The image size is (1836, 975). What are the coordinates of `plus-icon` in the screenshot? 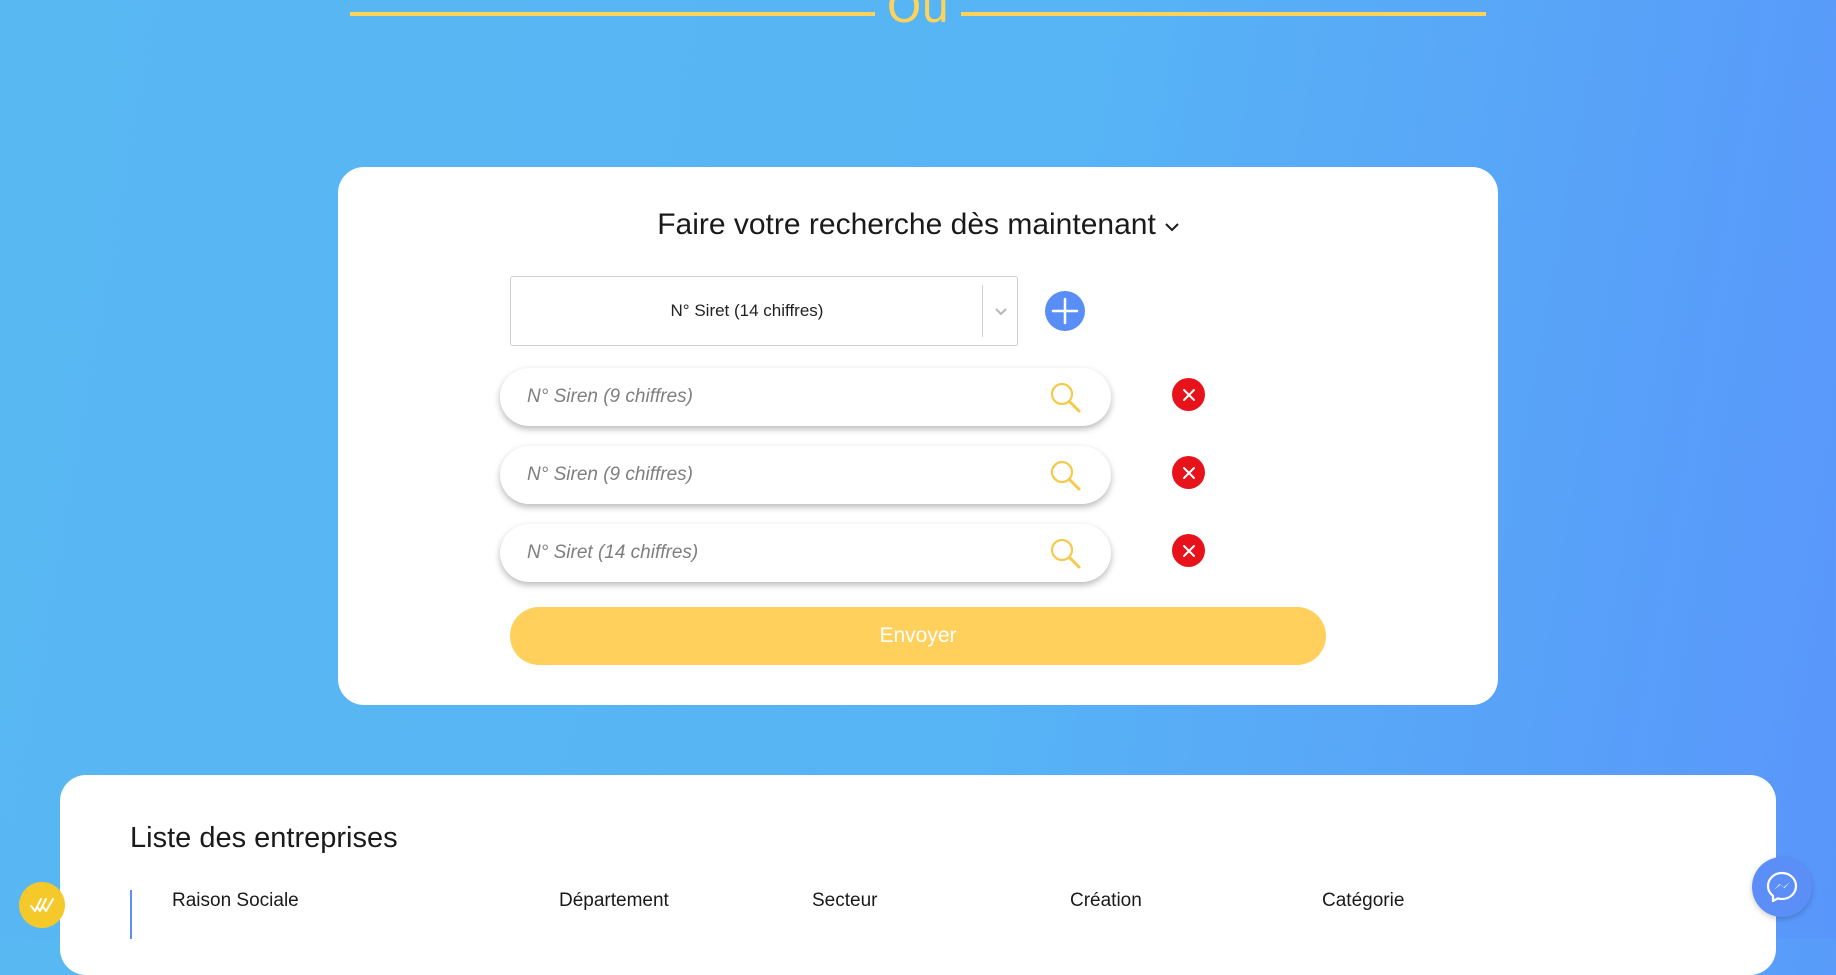 It's located at (1065, 311).